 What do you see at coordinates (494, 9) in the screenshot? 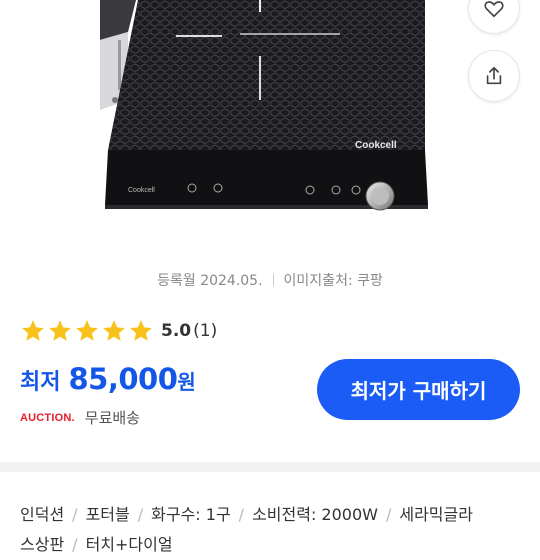
I see `heart-icon` at bounding box center [494, 9].